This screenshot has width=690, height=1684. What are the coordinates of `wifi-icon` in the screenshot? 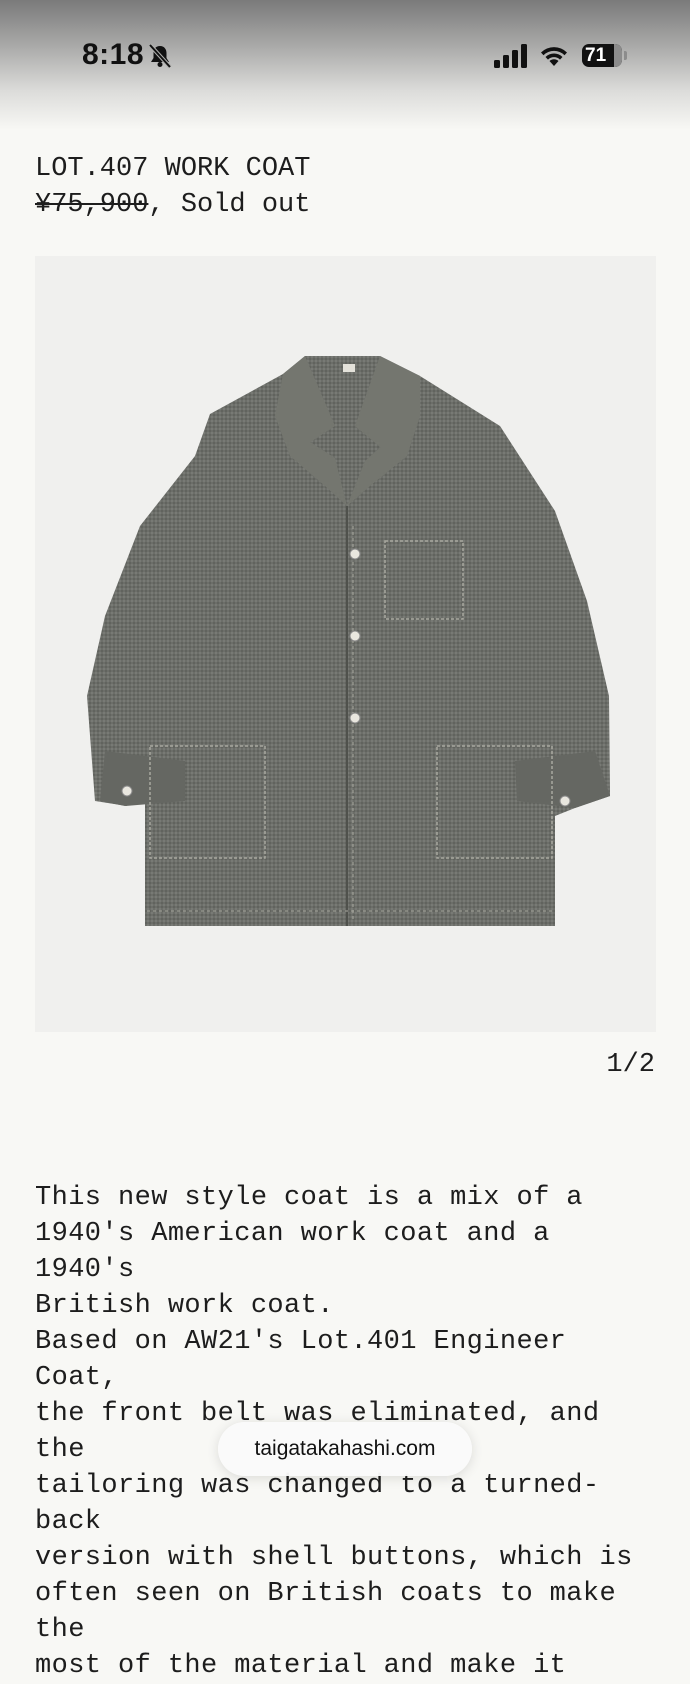 It's located at (554, 56).